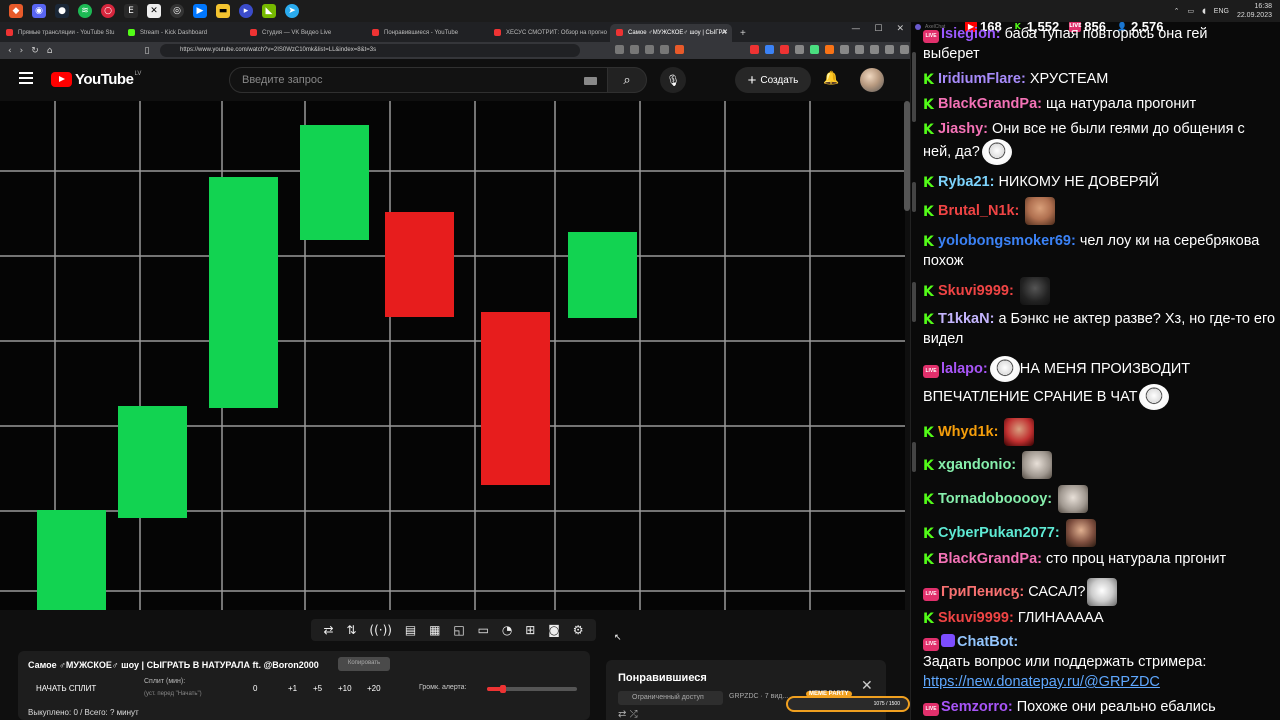  I want to click on notifications-bell-icon: 🔔, so click(831, 78).